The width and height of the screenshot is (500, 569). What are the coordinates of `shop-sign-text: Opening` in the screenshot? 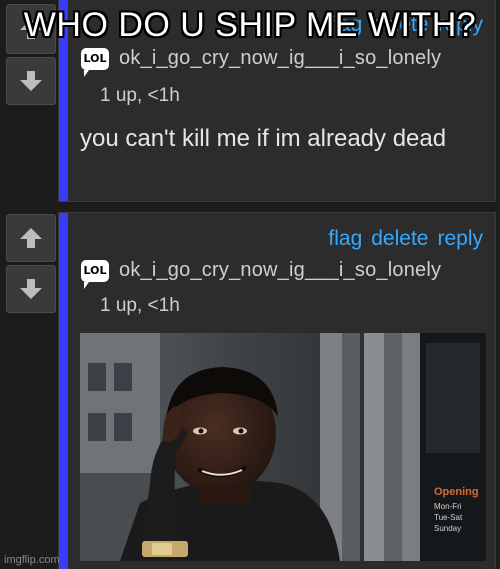 It's located at (456, 492).